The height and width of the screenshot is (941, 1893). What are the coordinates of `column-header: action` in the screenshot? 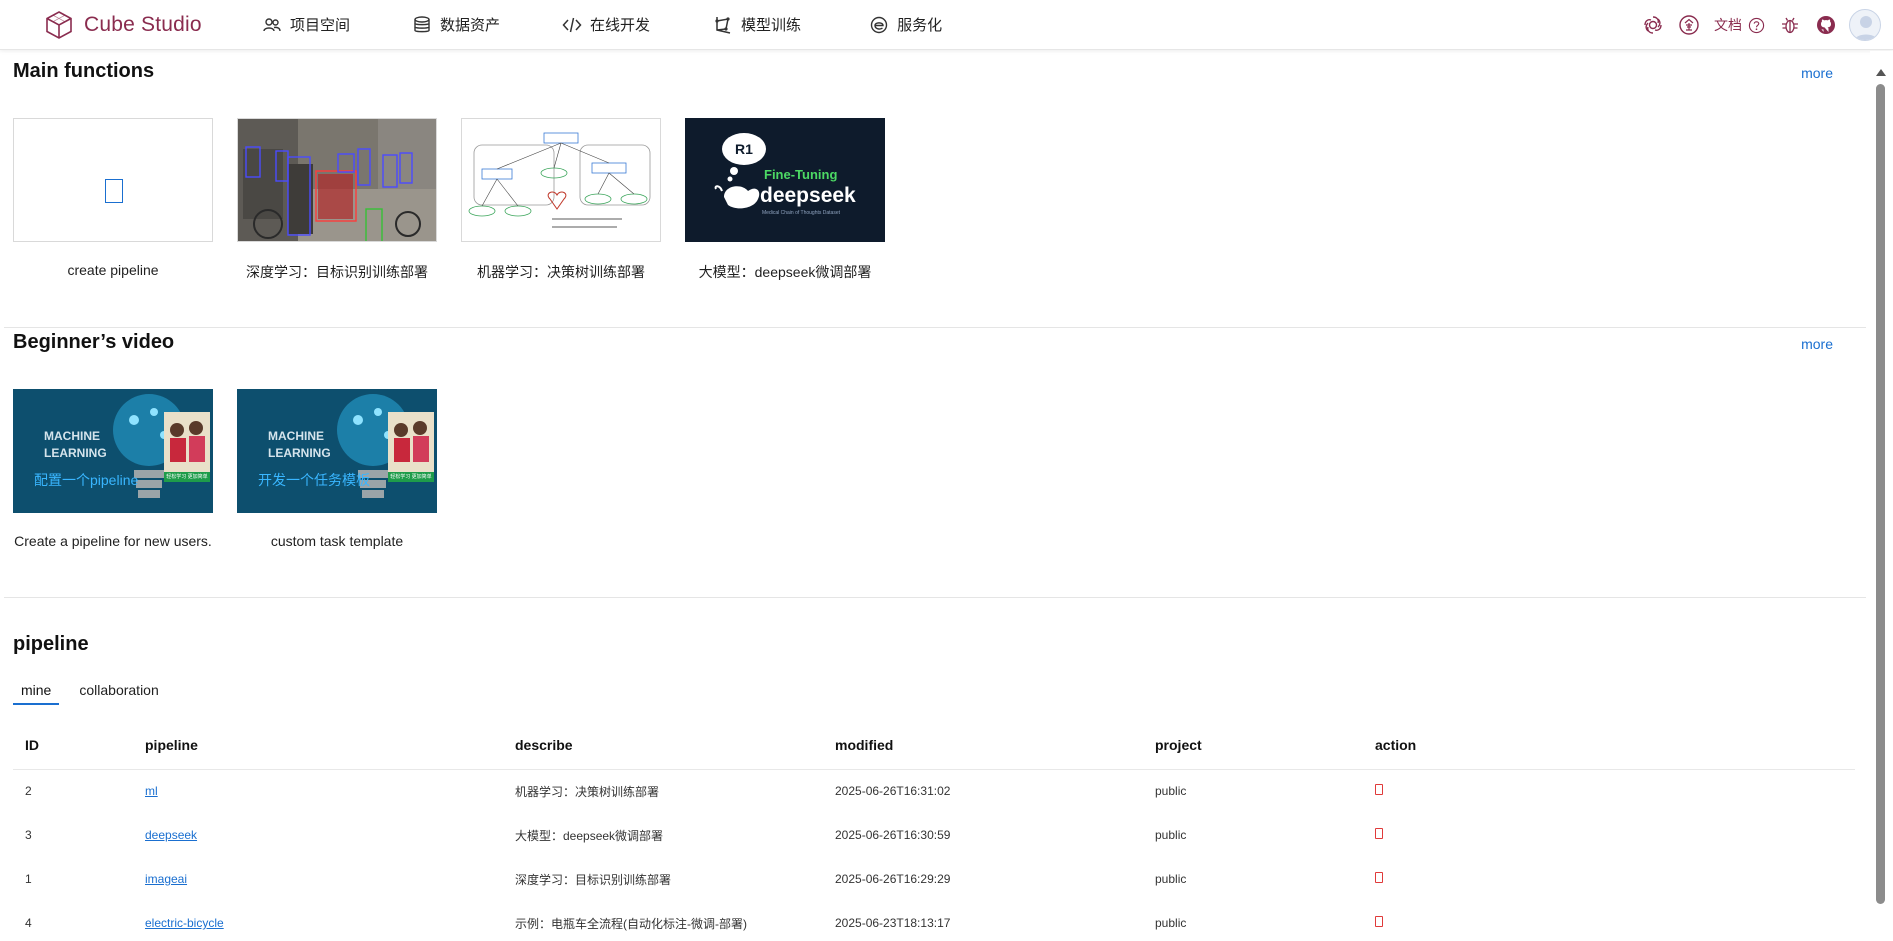 It's located at (1609, 745).